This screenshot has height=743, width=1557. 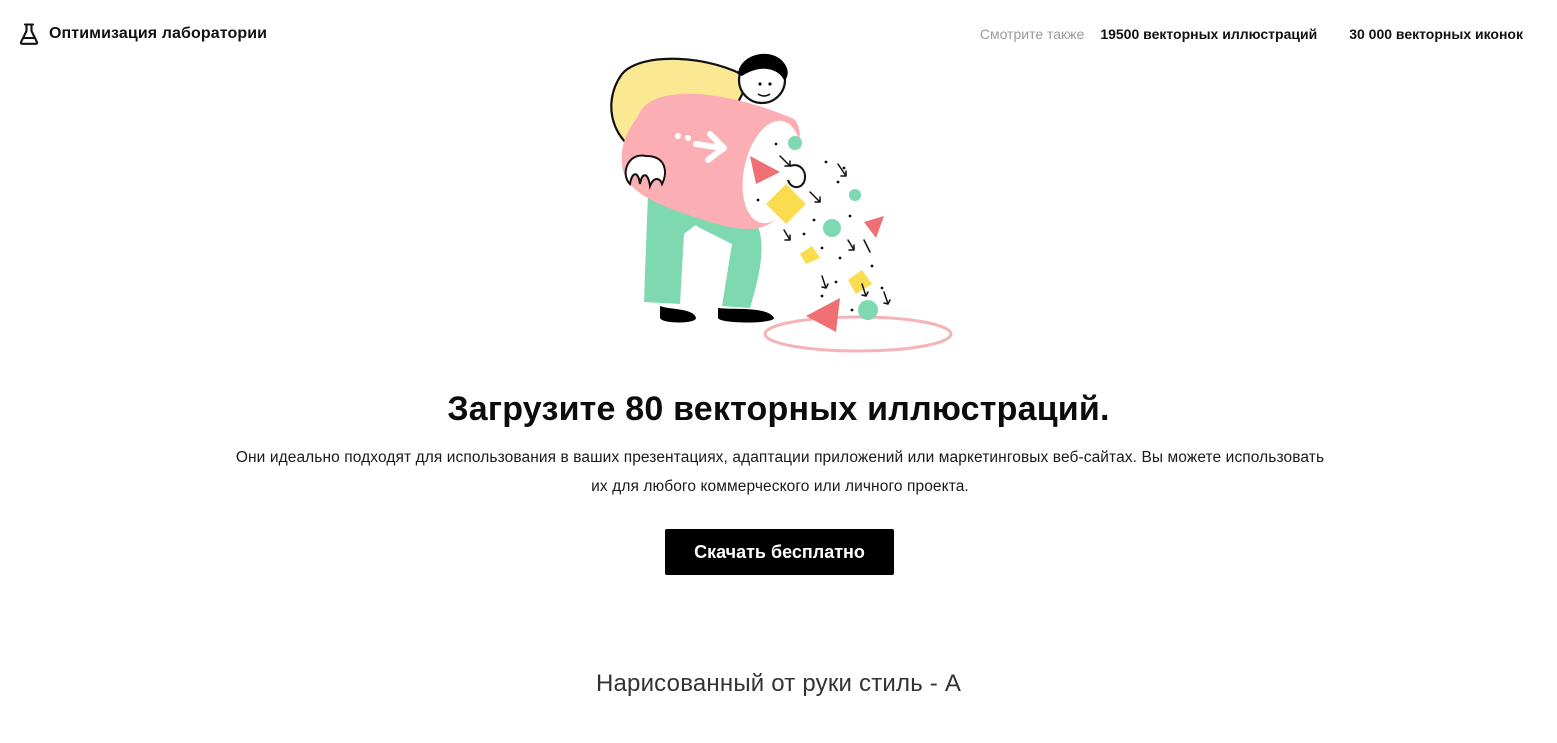 What do you see at coordinates (1032, 34) in the screenshot?
I see `see-also-label: Смотрите также` at bounding box center [1032, 34].